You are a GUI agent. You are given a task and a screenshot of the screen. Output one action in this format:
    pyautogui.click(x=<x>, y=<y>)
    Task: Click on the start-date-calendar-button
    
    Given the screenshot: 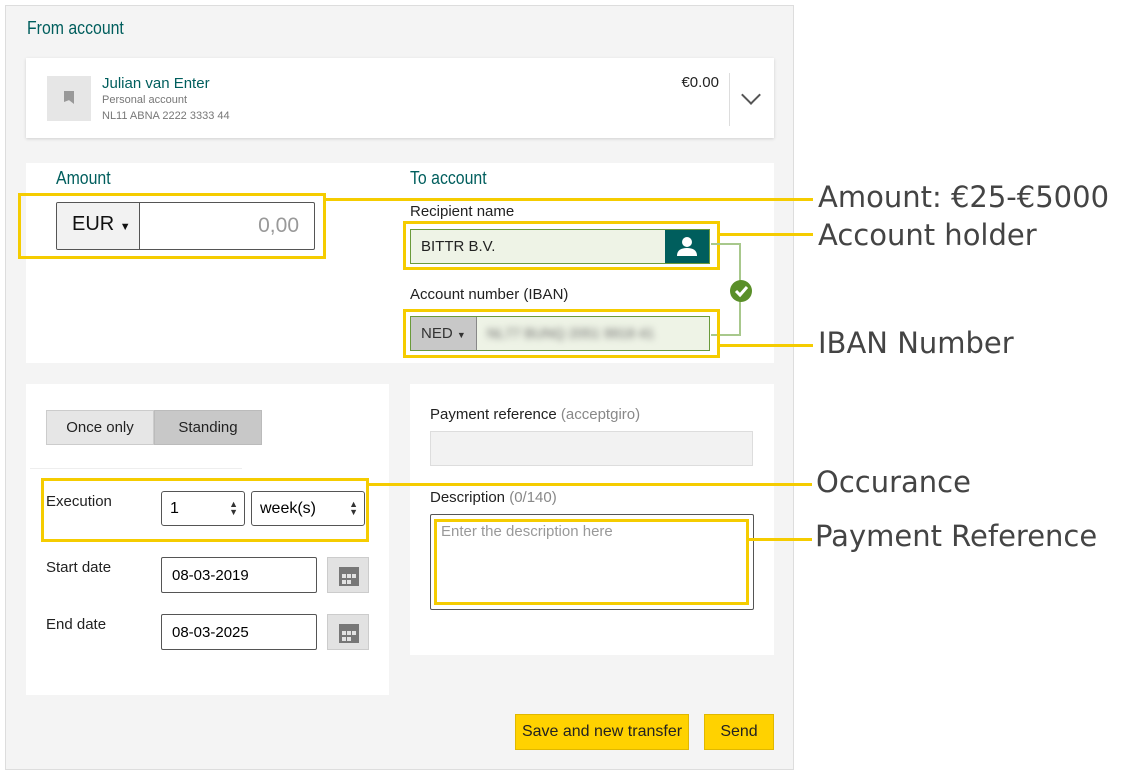 What is the action you would take?
    pyautogui.click(x=348, y=575)
    